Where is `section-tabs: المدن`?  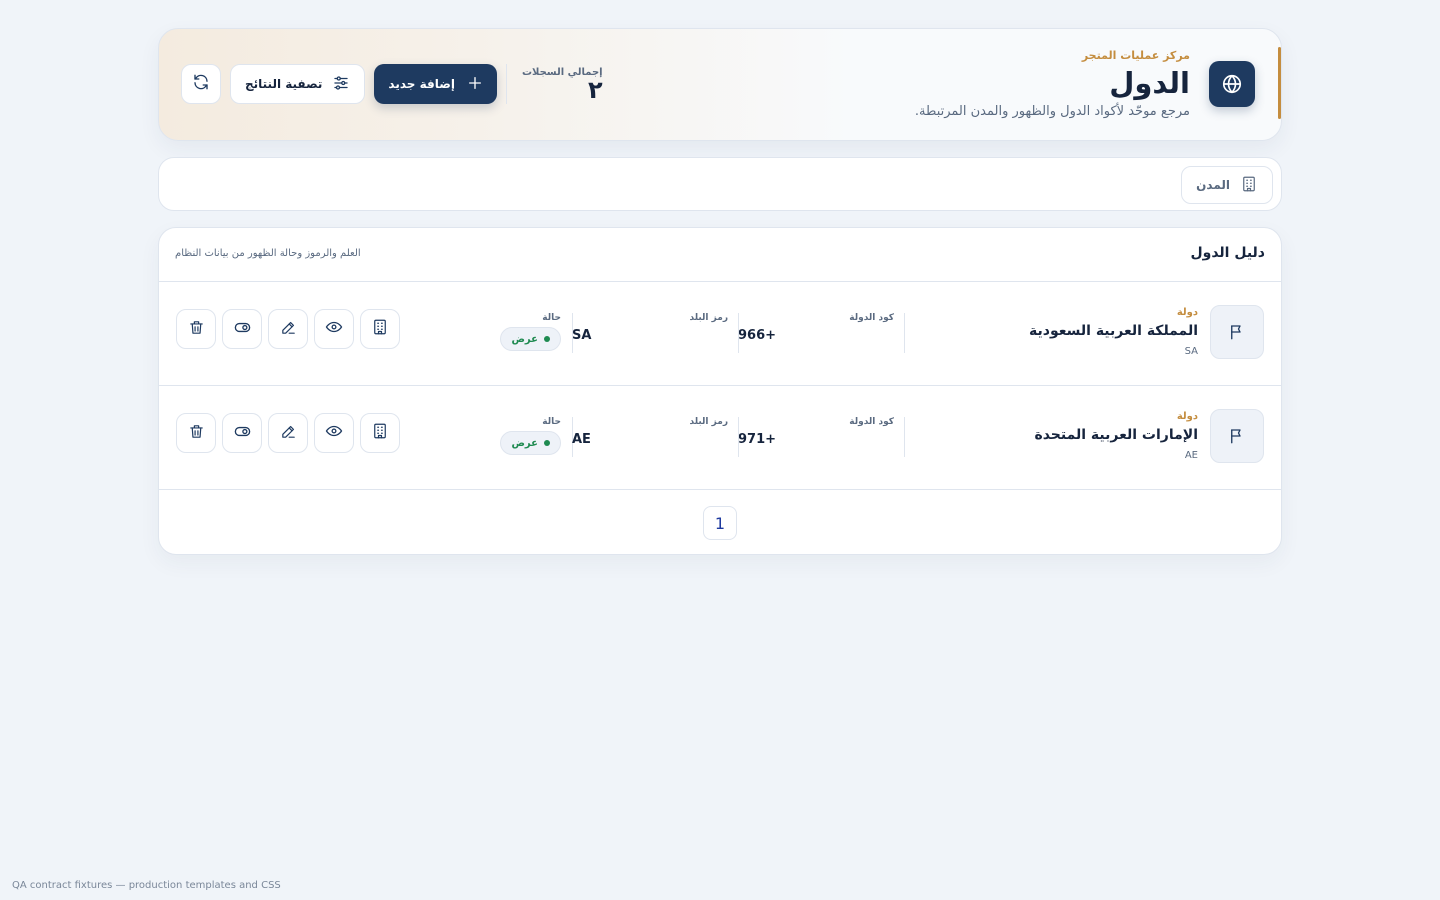
section-tabs: المدن is located at coordinates (720, 184).